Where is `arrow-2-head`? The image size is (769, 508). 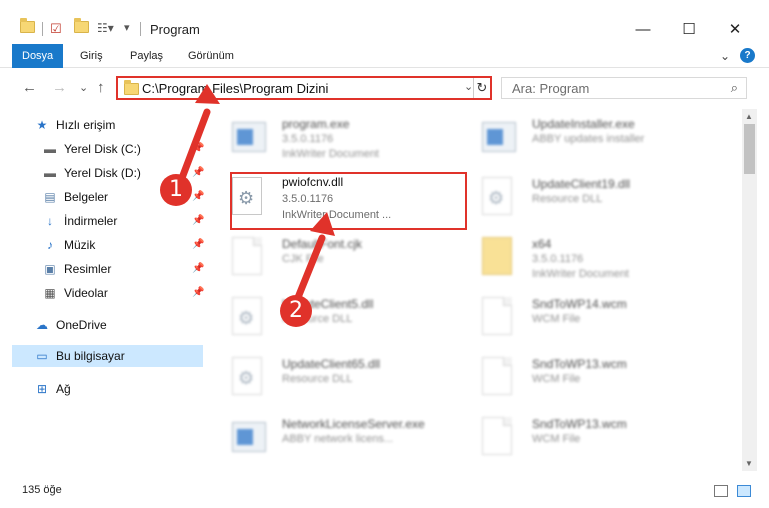 arrow-2-head is located at coordinates (322, 224).